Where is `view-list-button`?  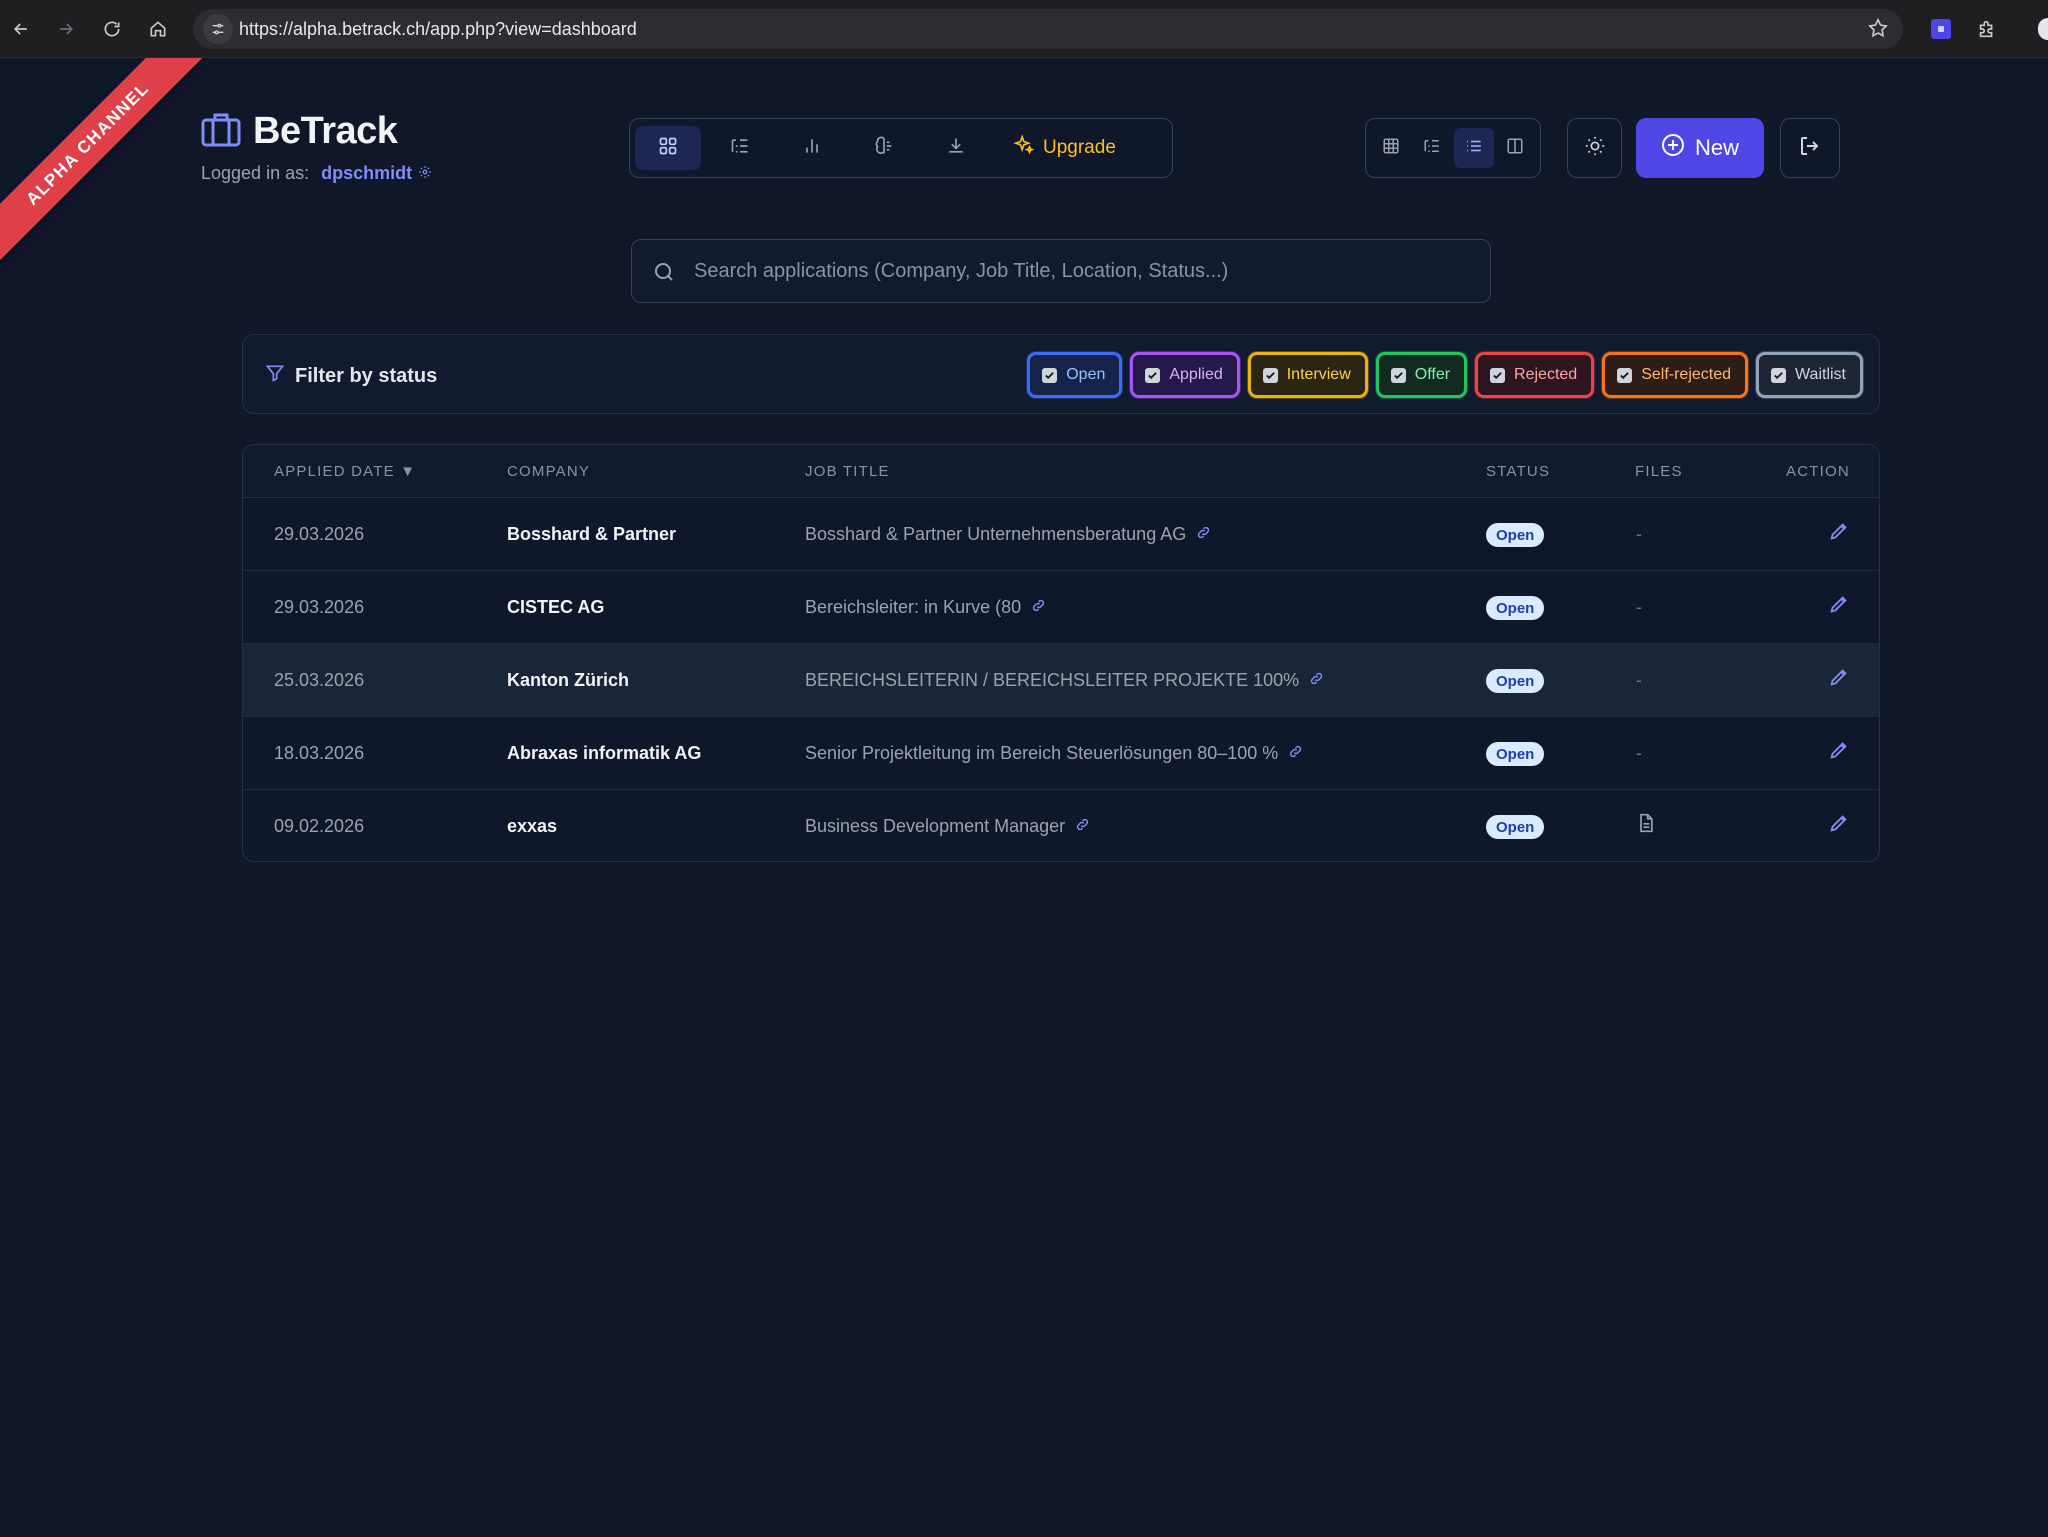 view-list-button is located at coordinates (1474, 148).